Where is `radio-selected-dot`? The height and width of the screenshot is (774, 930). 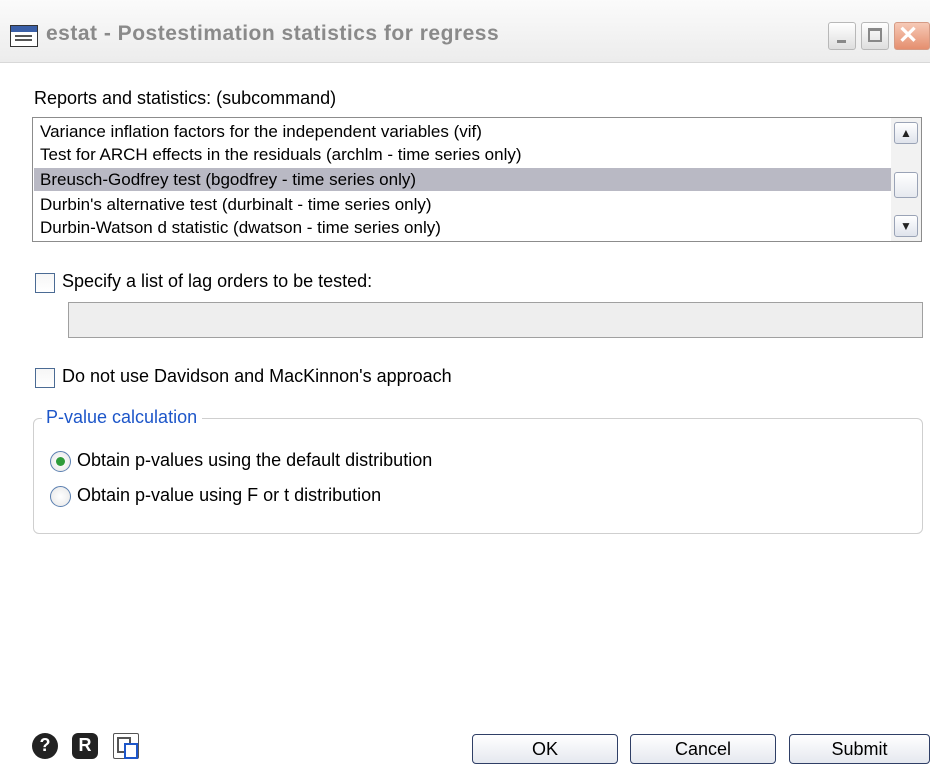
radio-selected-dot is located at coordinates (60, 461).